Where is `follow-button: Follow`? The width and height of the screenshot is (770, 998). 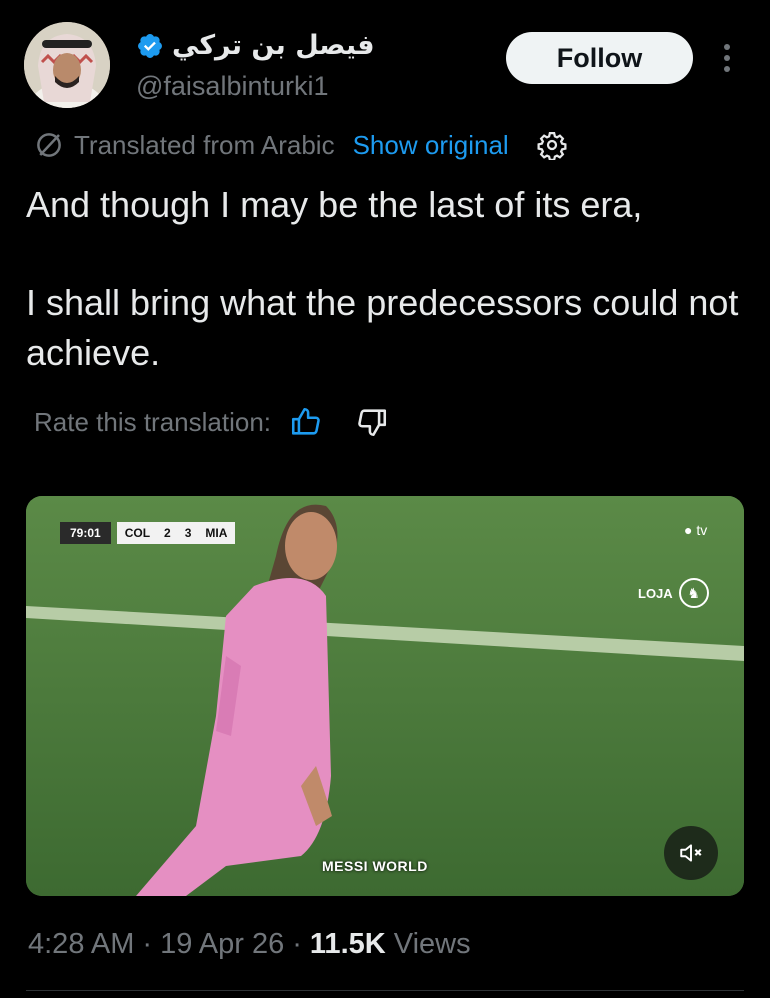
follow-button: Follow is located at coordinates (599, 58).